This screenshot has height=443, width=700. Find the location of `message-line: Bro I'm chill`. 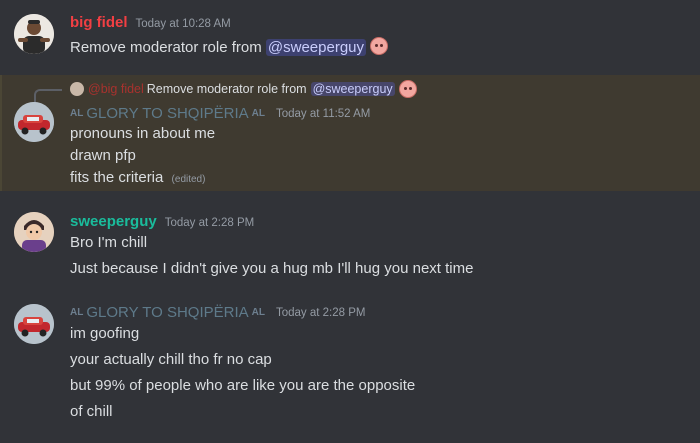

message-line: Bro I'm chill is located at coordinates (109, 242).